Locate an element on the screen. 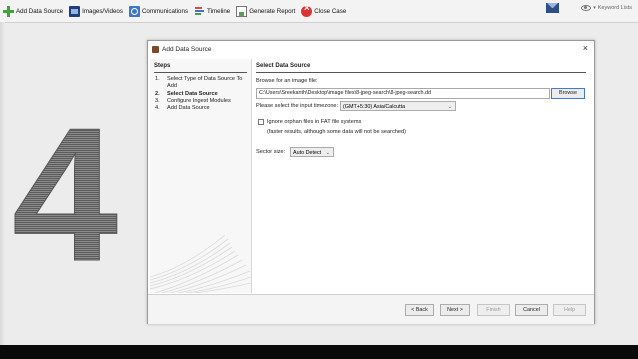 The image size is (638, 359). next-button: Next > is located at coordinates (455, 310).